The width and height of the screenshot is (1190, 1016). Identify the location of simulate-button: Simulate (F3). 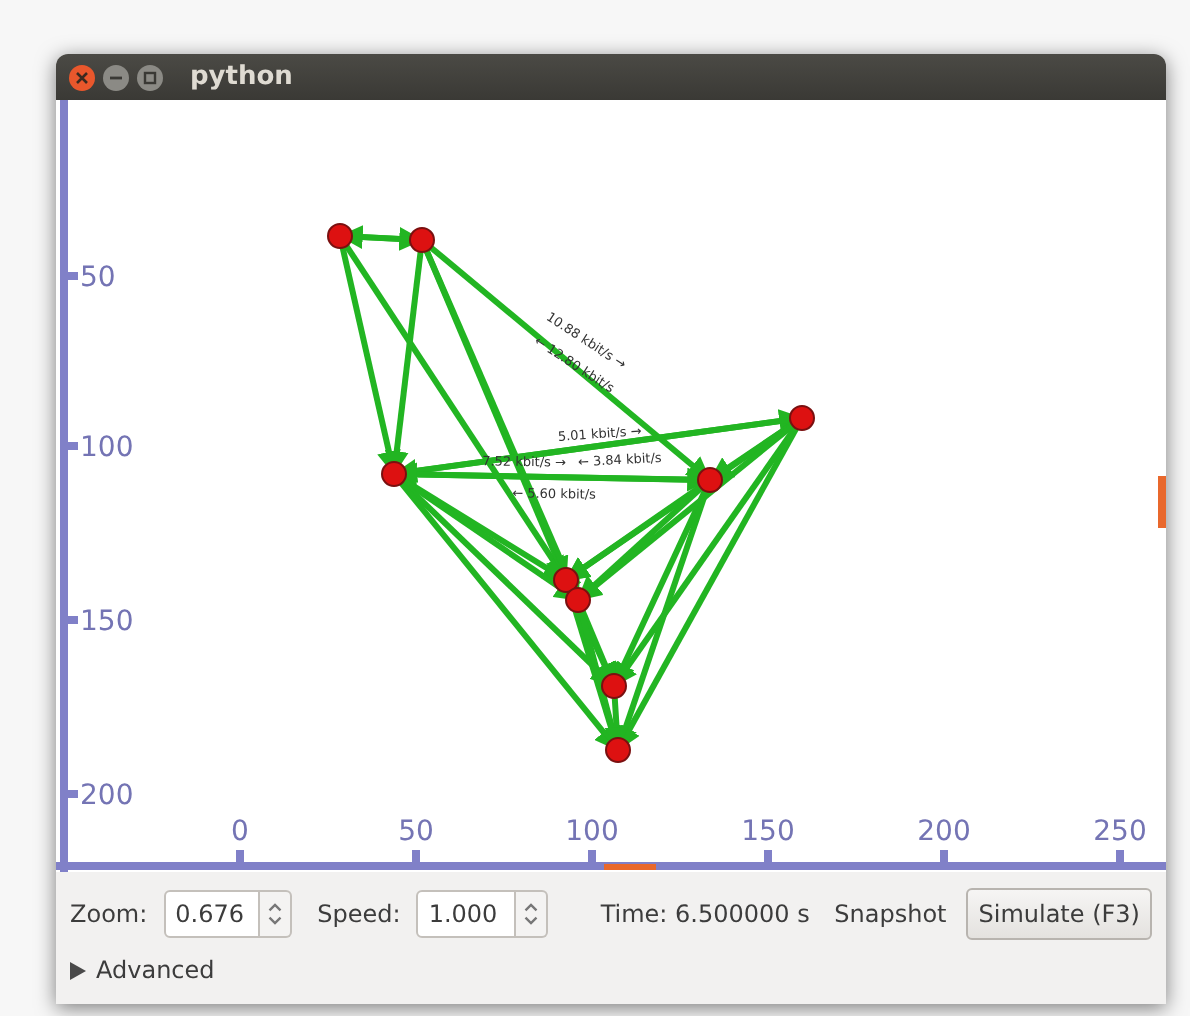
(1059, 914).